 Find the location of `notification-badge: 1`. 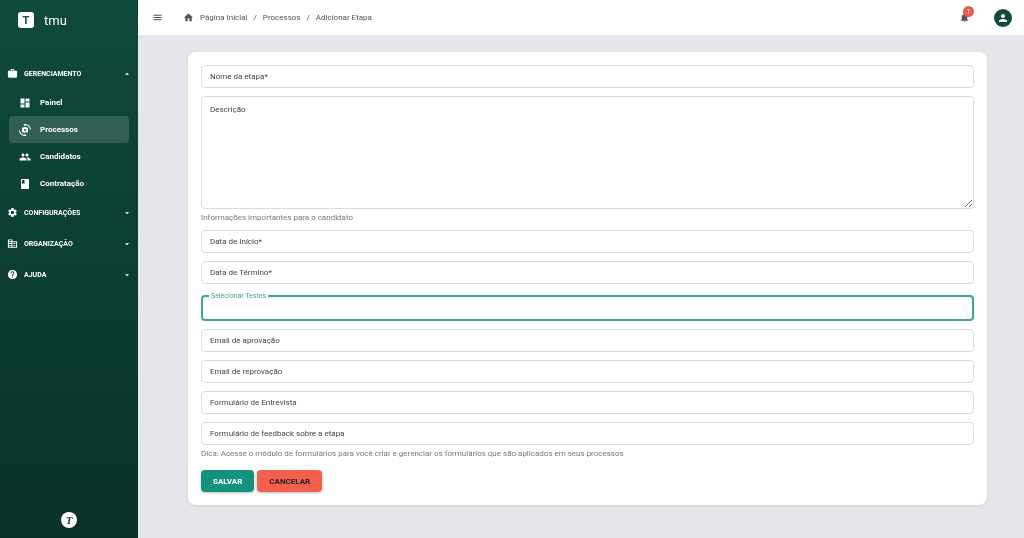

notification-badge: 1 is located at coordinates (968, 11).